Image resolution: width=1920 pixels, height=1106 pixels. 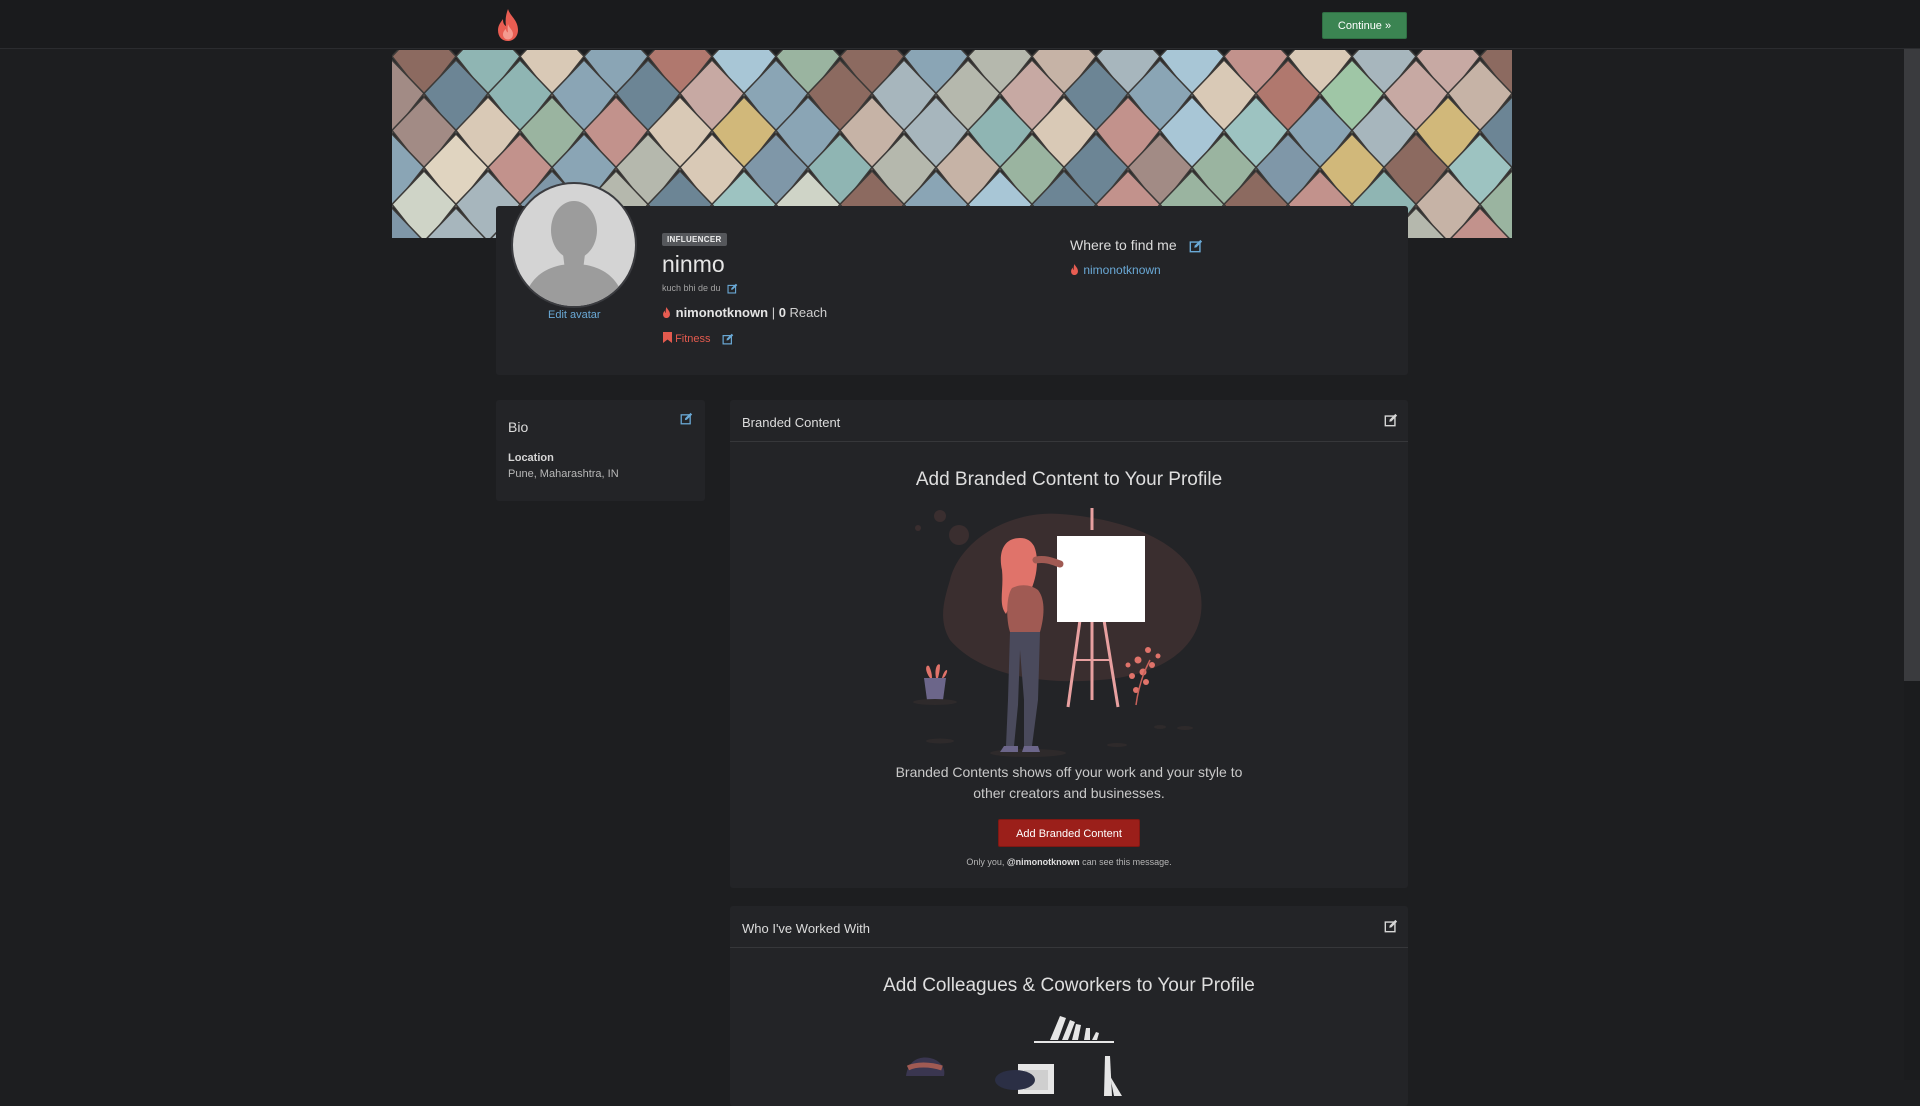 What do you see at coordinates (1069, 927) in the screenshot?
I see `card-header: Who I've Worked With` at bounding box center [1069, 927].